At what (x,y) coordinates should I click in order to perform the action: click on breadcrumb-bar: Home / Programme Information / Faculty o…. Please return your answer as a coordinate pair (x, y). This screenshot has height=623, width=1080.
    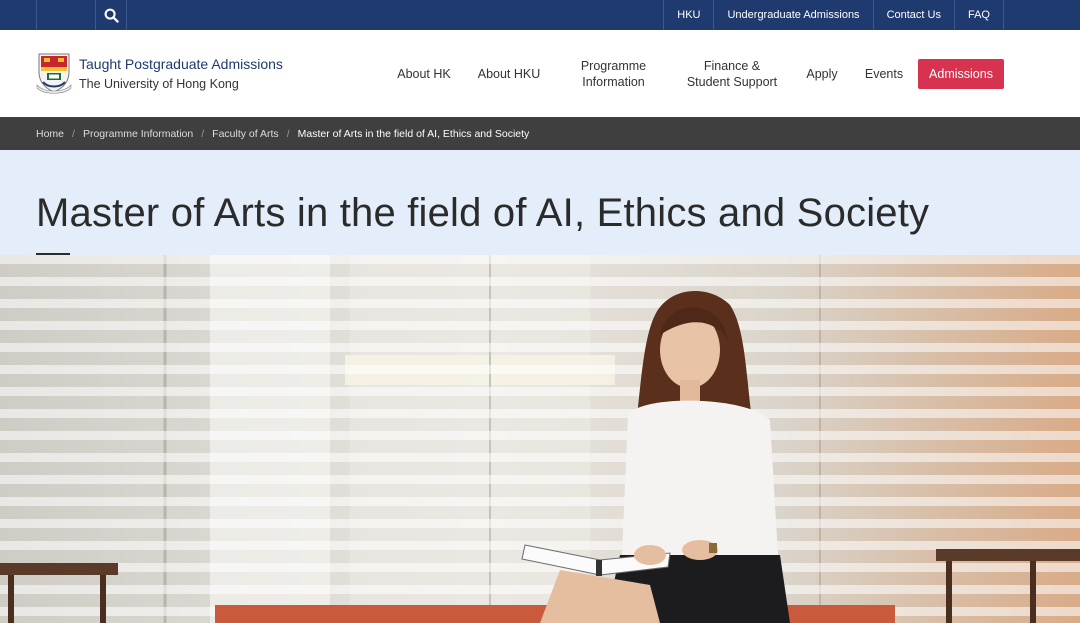
    Looking at the image, I should click on (540, 133).